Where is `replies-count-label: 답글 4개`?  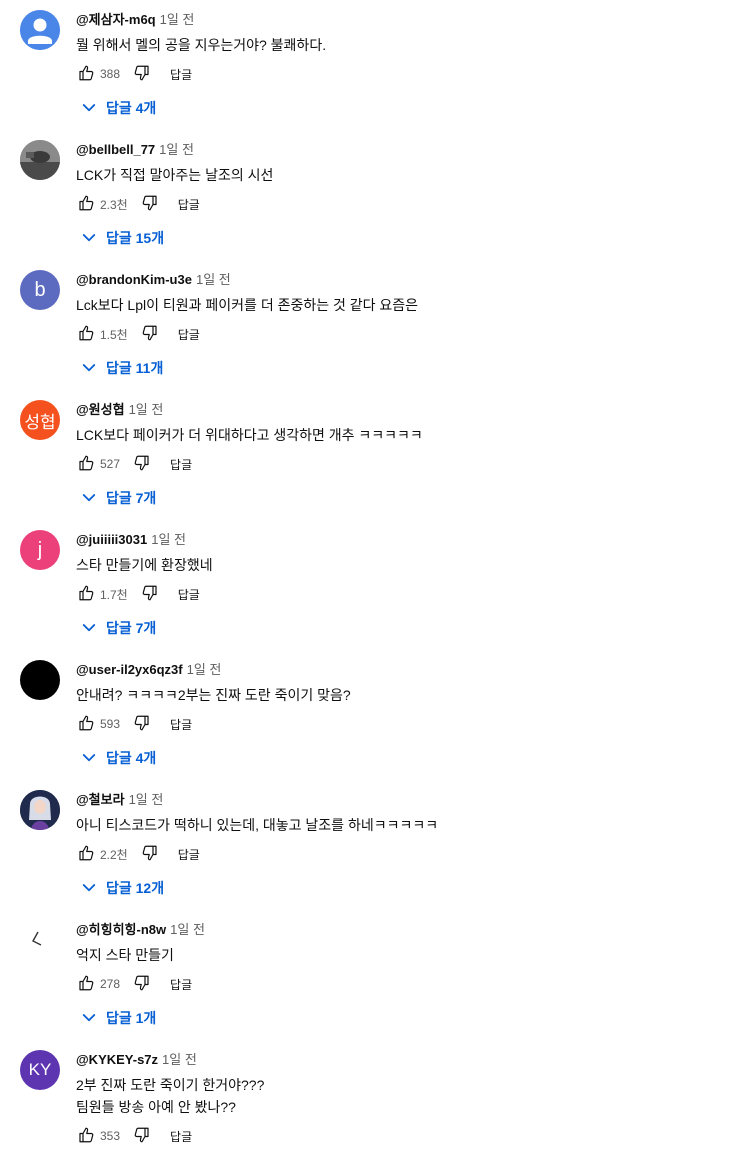
replies-count-label: 답글 4개 is located at coordinates (131, 108).